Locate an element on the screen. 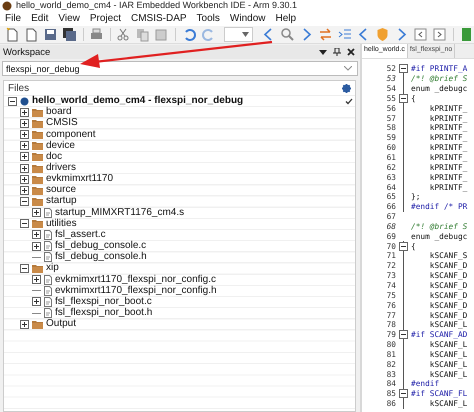 This screenshot has width=474, height=412. close-icon is located at coordinates (351, 52).